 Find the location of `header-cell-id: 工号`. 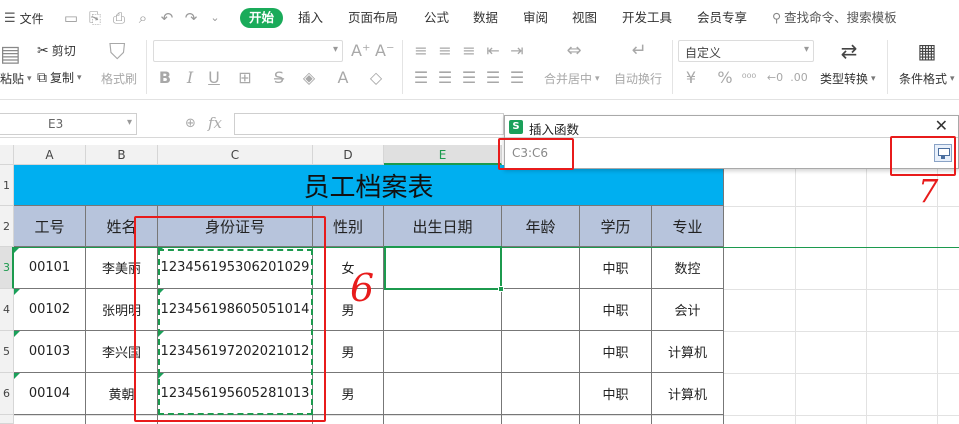

header-cell-id: 工号 is located at coordinates (50, 226).